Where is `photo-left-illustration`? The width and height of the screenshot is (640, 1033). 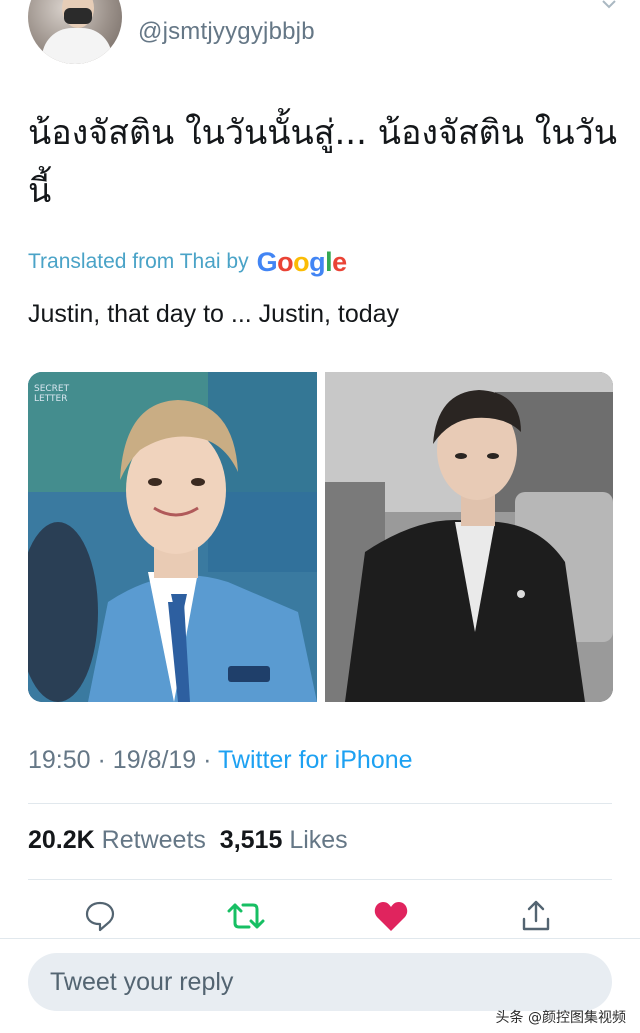
photo-left-illustration is located at coordinates (172, 537).